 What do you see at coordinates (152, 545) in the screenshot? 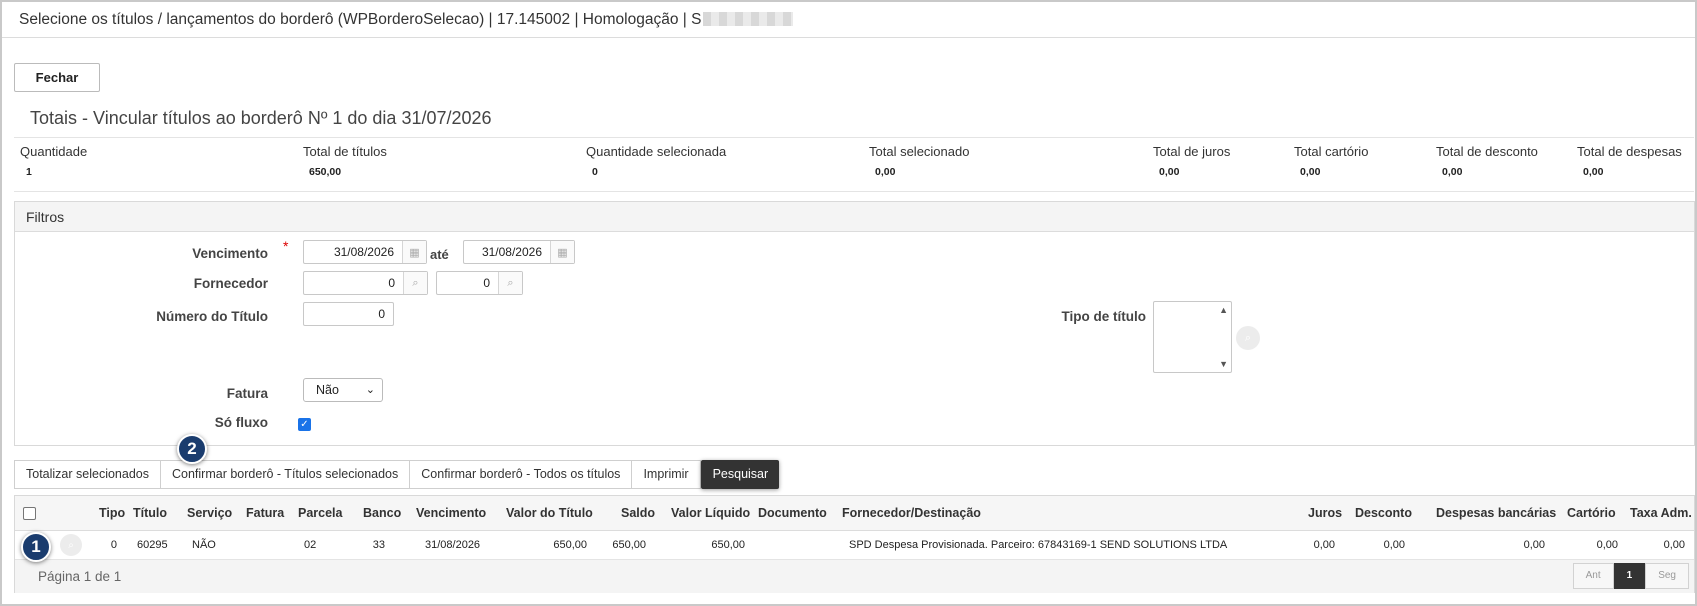
I see `cell-titulo: 60295` at bounding box center [152, 545].